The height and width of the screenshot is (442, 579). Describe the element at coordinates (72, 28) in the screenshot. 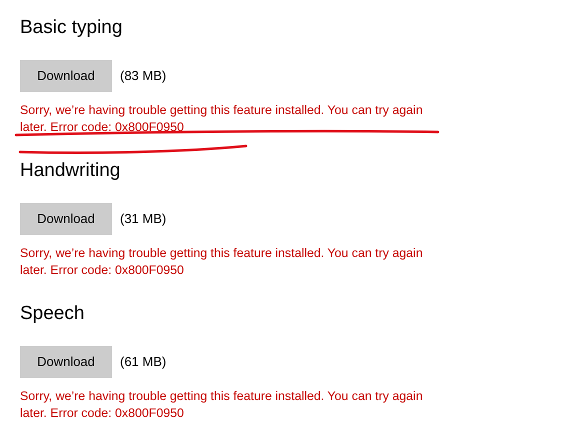

I see `section-heading: Basic typing` at that location.